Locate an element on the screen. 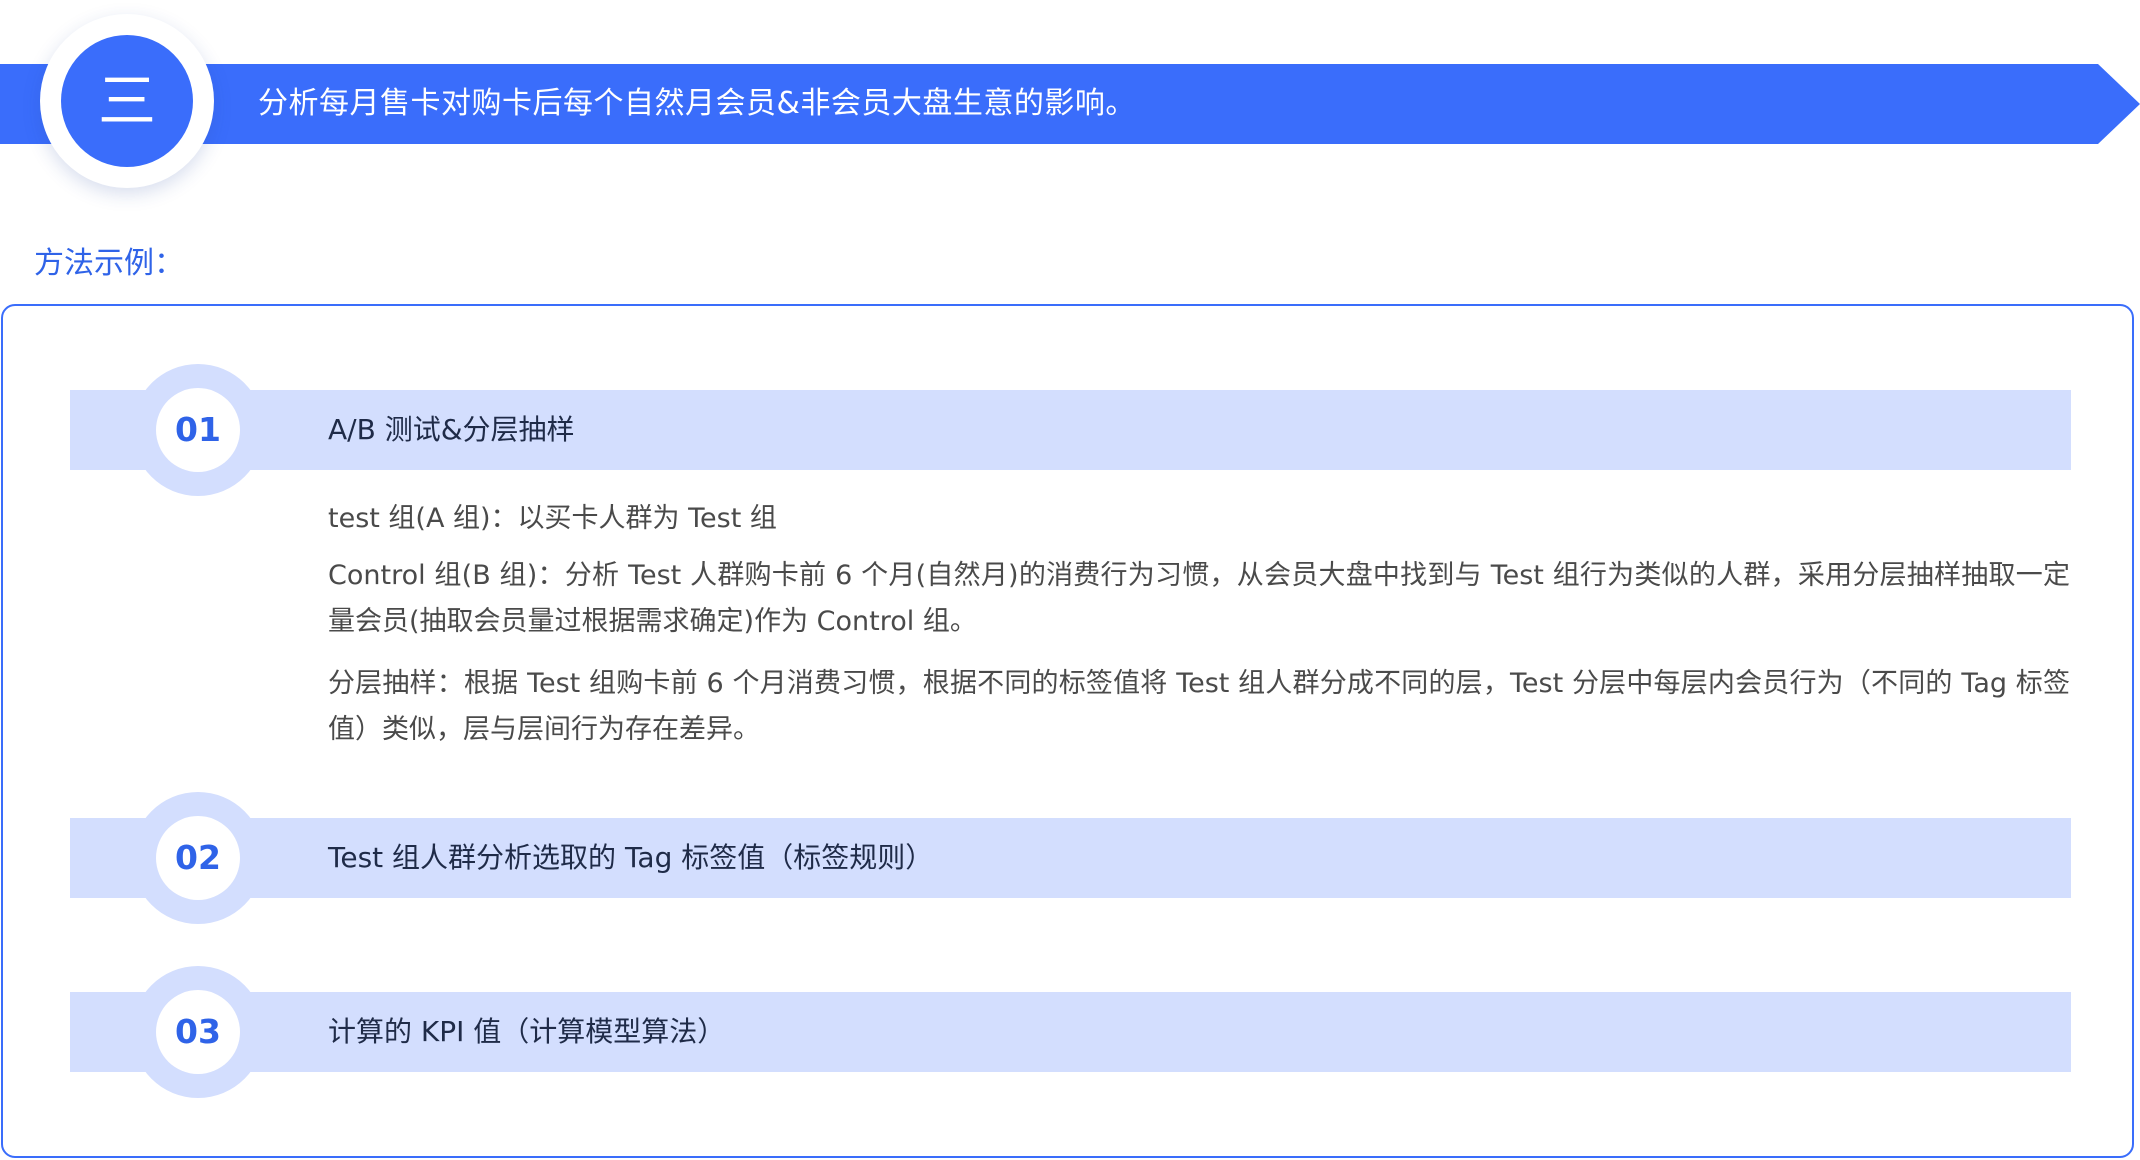  step-1-title: A/B 测试&分层抽样 is located at coordinates (451, 429).